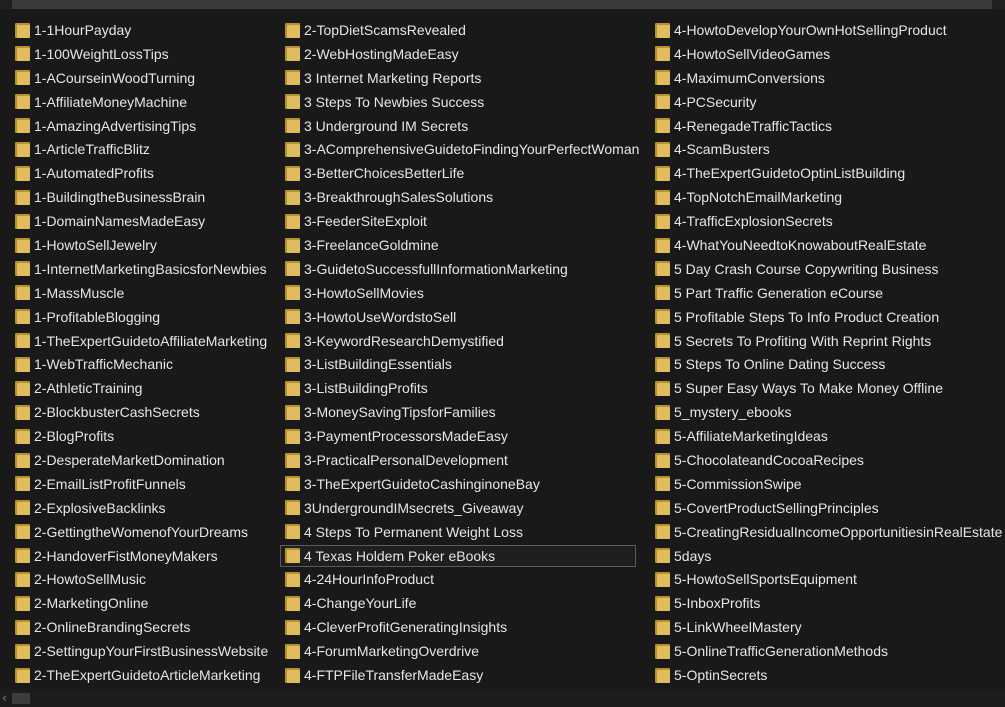  Describe the element at coordinates (458, 532) in the screenshot. I see `folder-item: 4 Steps To Permanent Weight Loss` at that location.